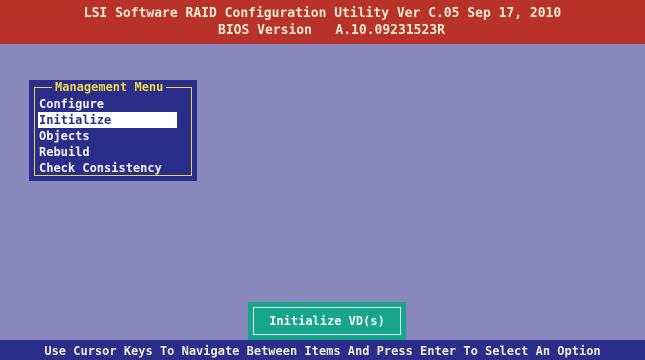 This screenshot has height=360, width=645. I want to click on status-box: Initialize VD(s), so click(327, 321).